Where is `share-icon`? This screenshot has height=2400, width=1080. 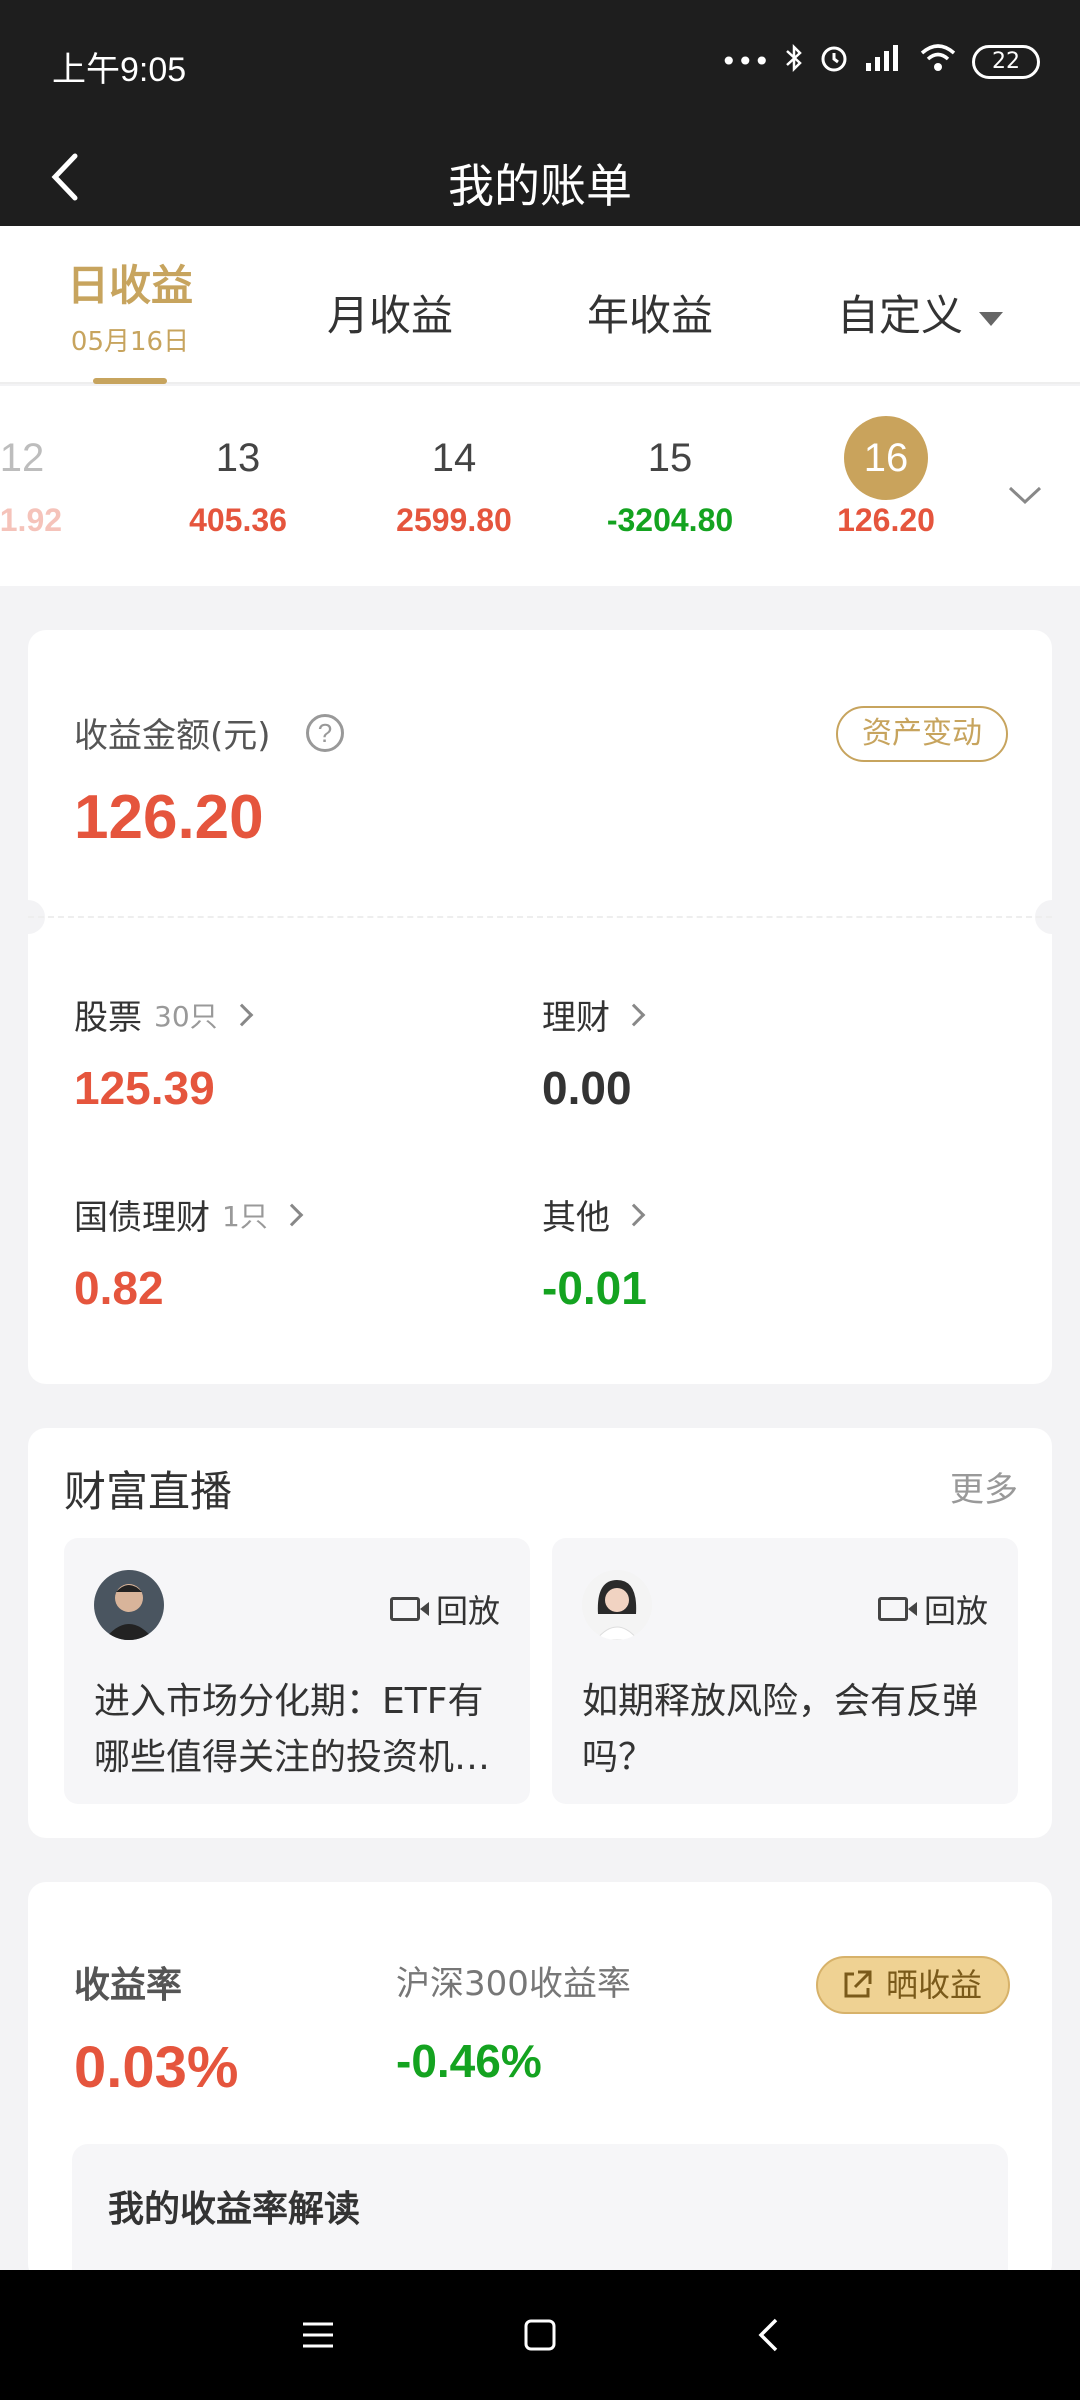
share-icon is located at coordinates (858, 1984).